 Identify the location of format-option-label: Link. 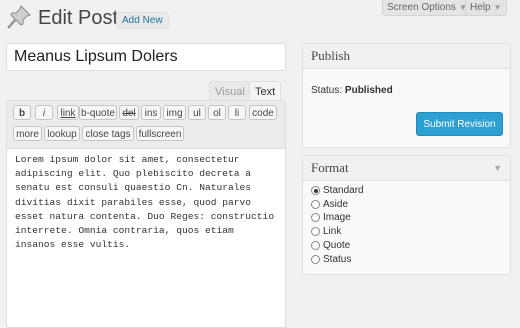
(332, 232).